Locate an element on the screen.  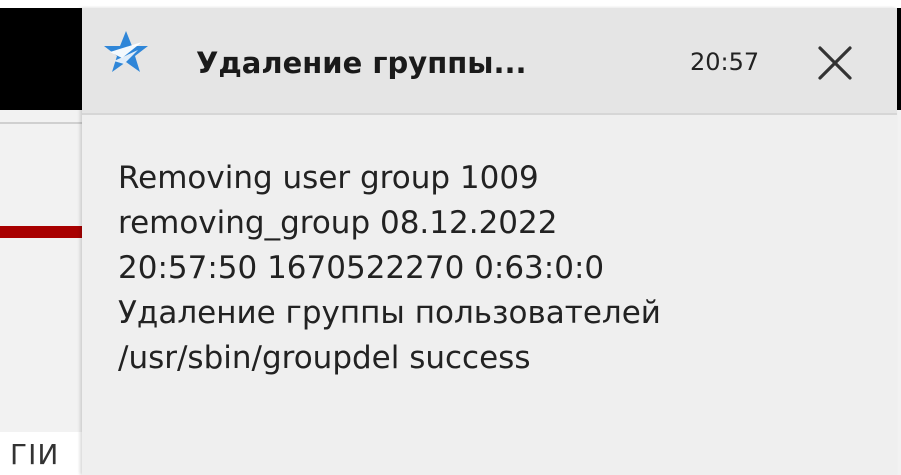
background-text-strip: ГІИ is located at coordinates (45, 453).